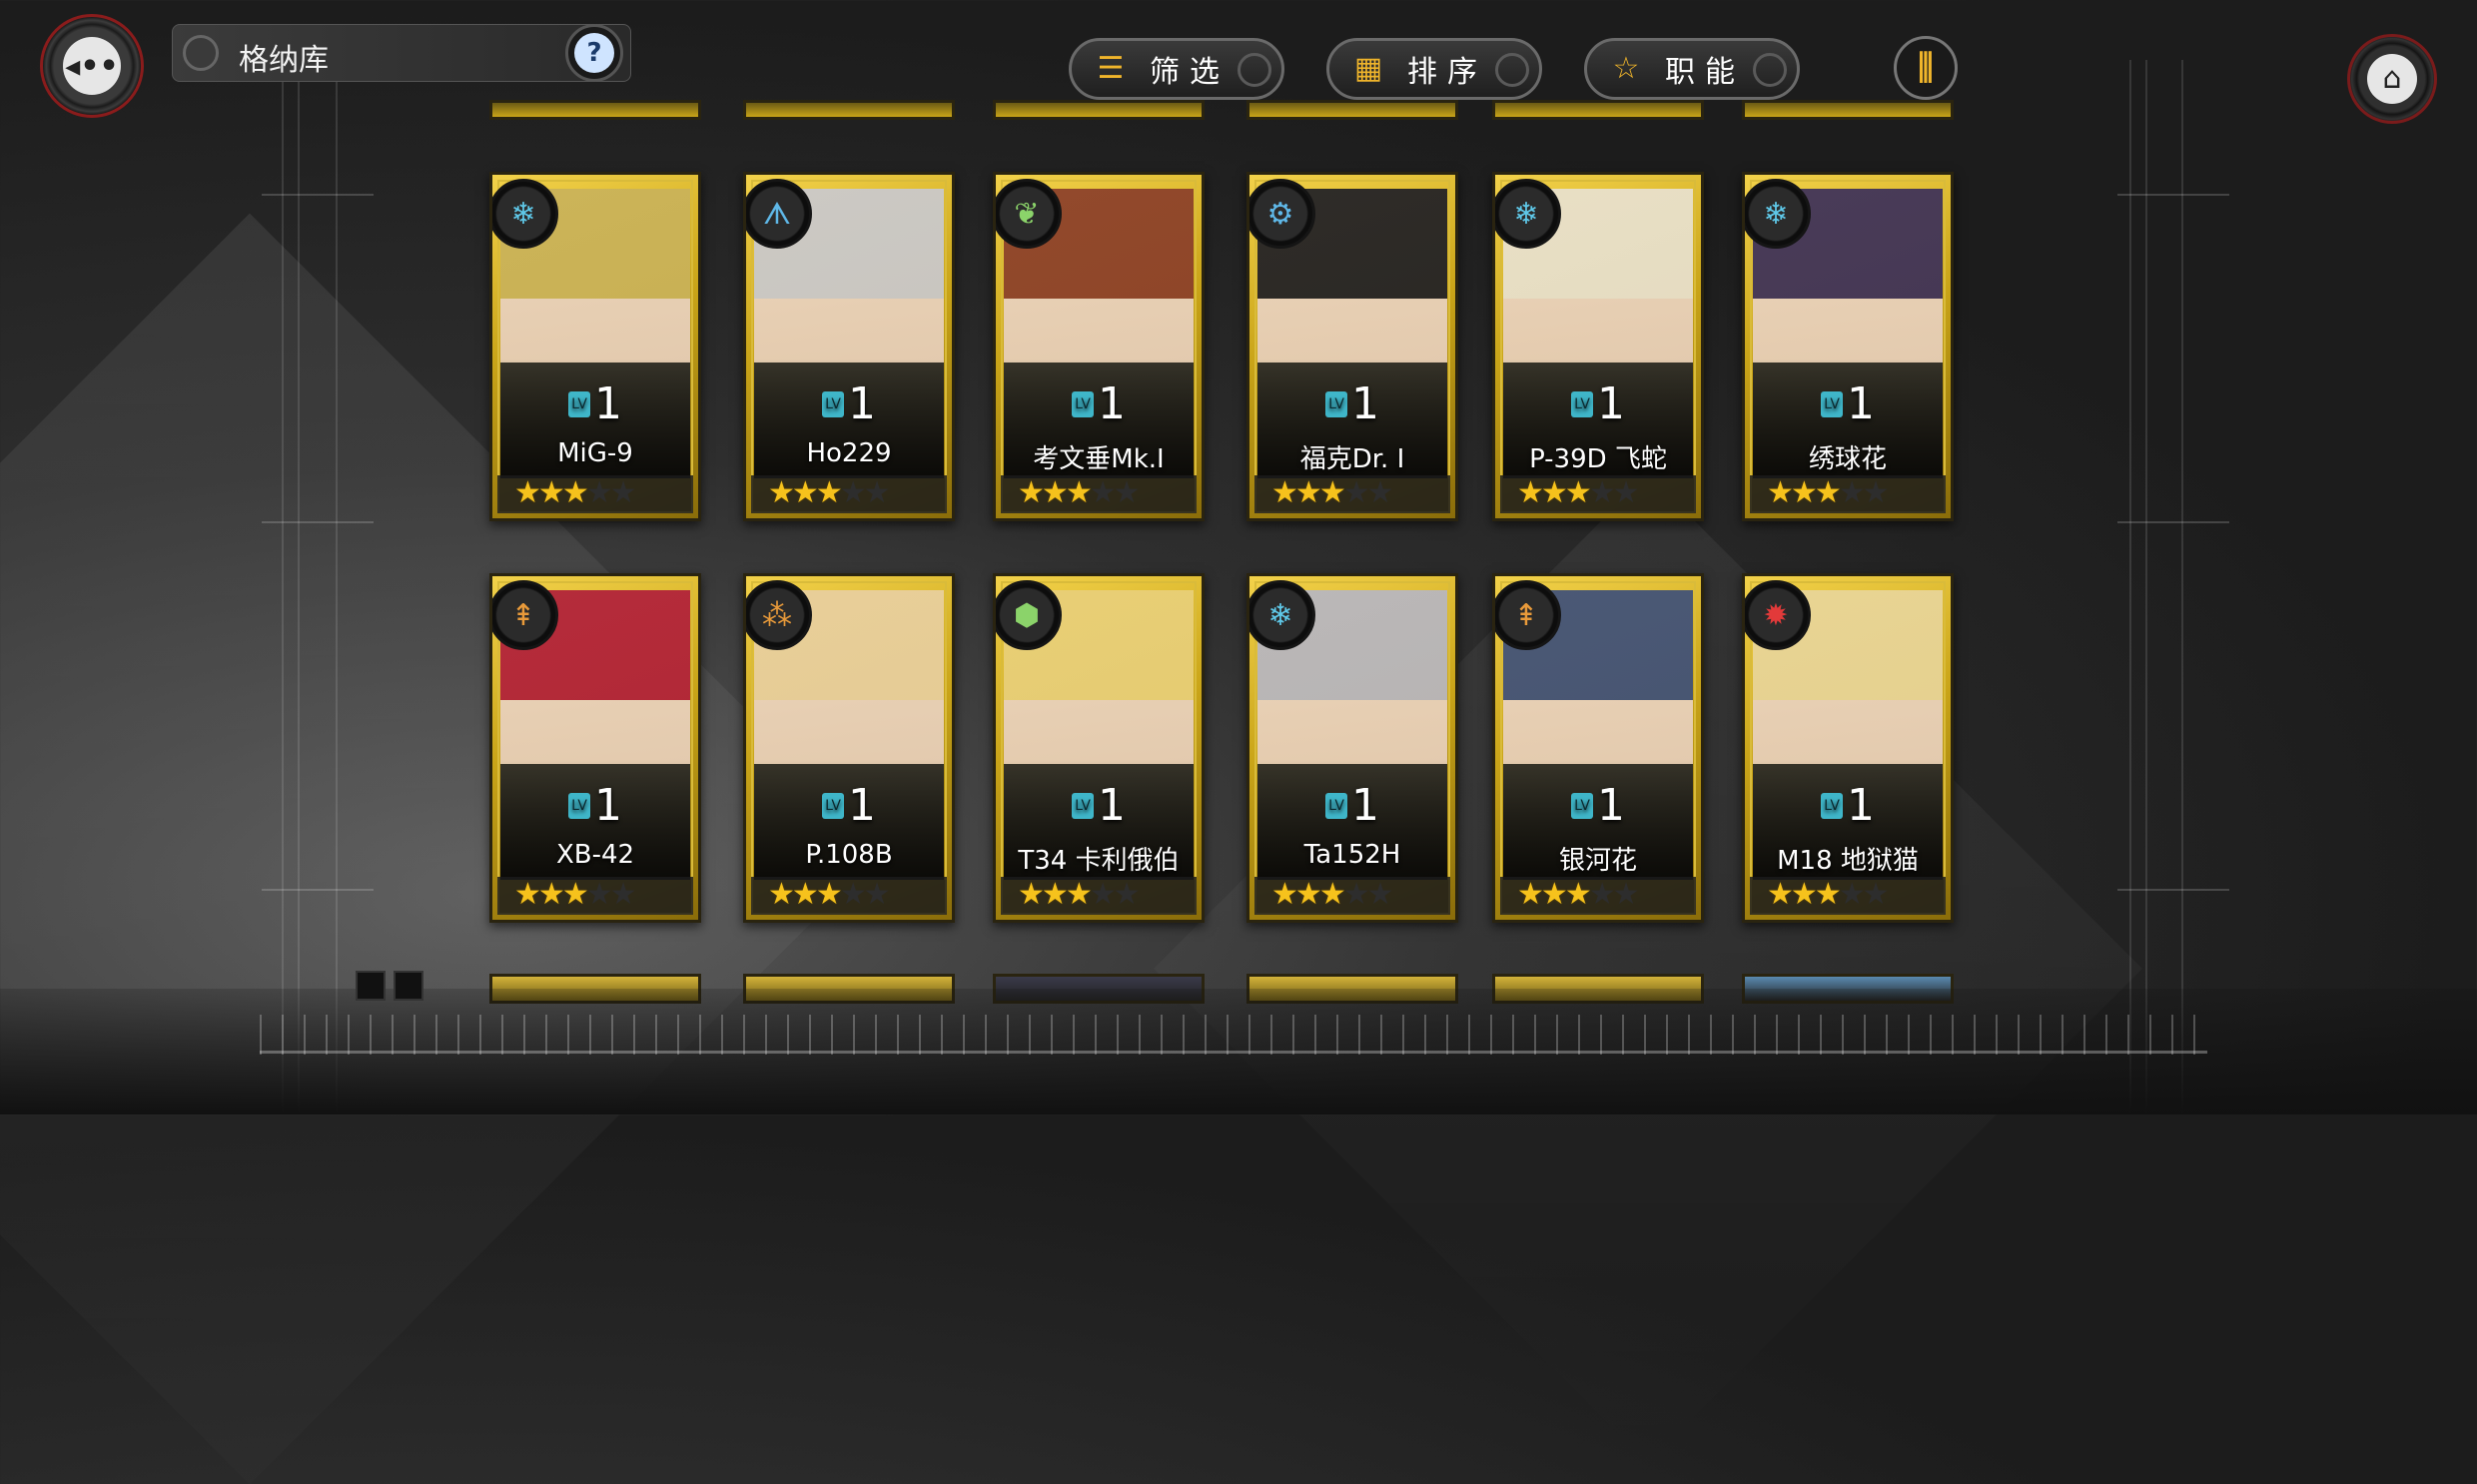 Image resolution: width=2477 pixels, height=1484 pixels. I want to click on character-card: ❄ LV 1 P-39D 飞蛇 ★★★★★, so click(1598, 346).